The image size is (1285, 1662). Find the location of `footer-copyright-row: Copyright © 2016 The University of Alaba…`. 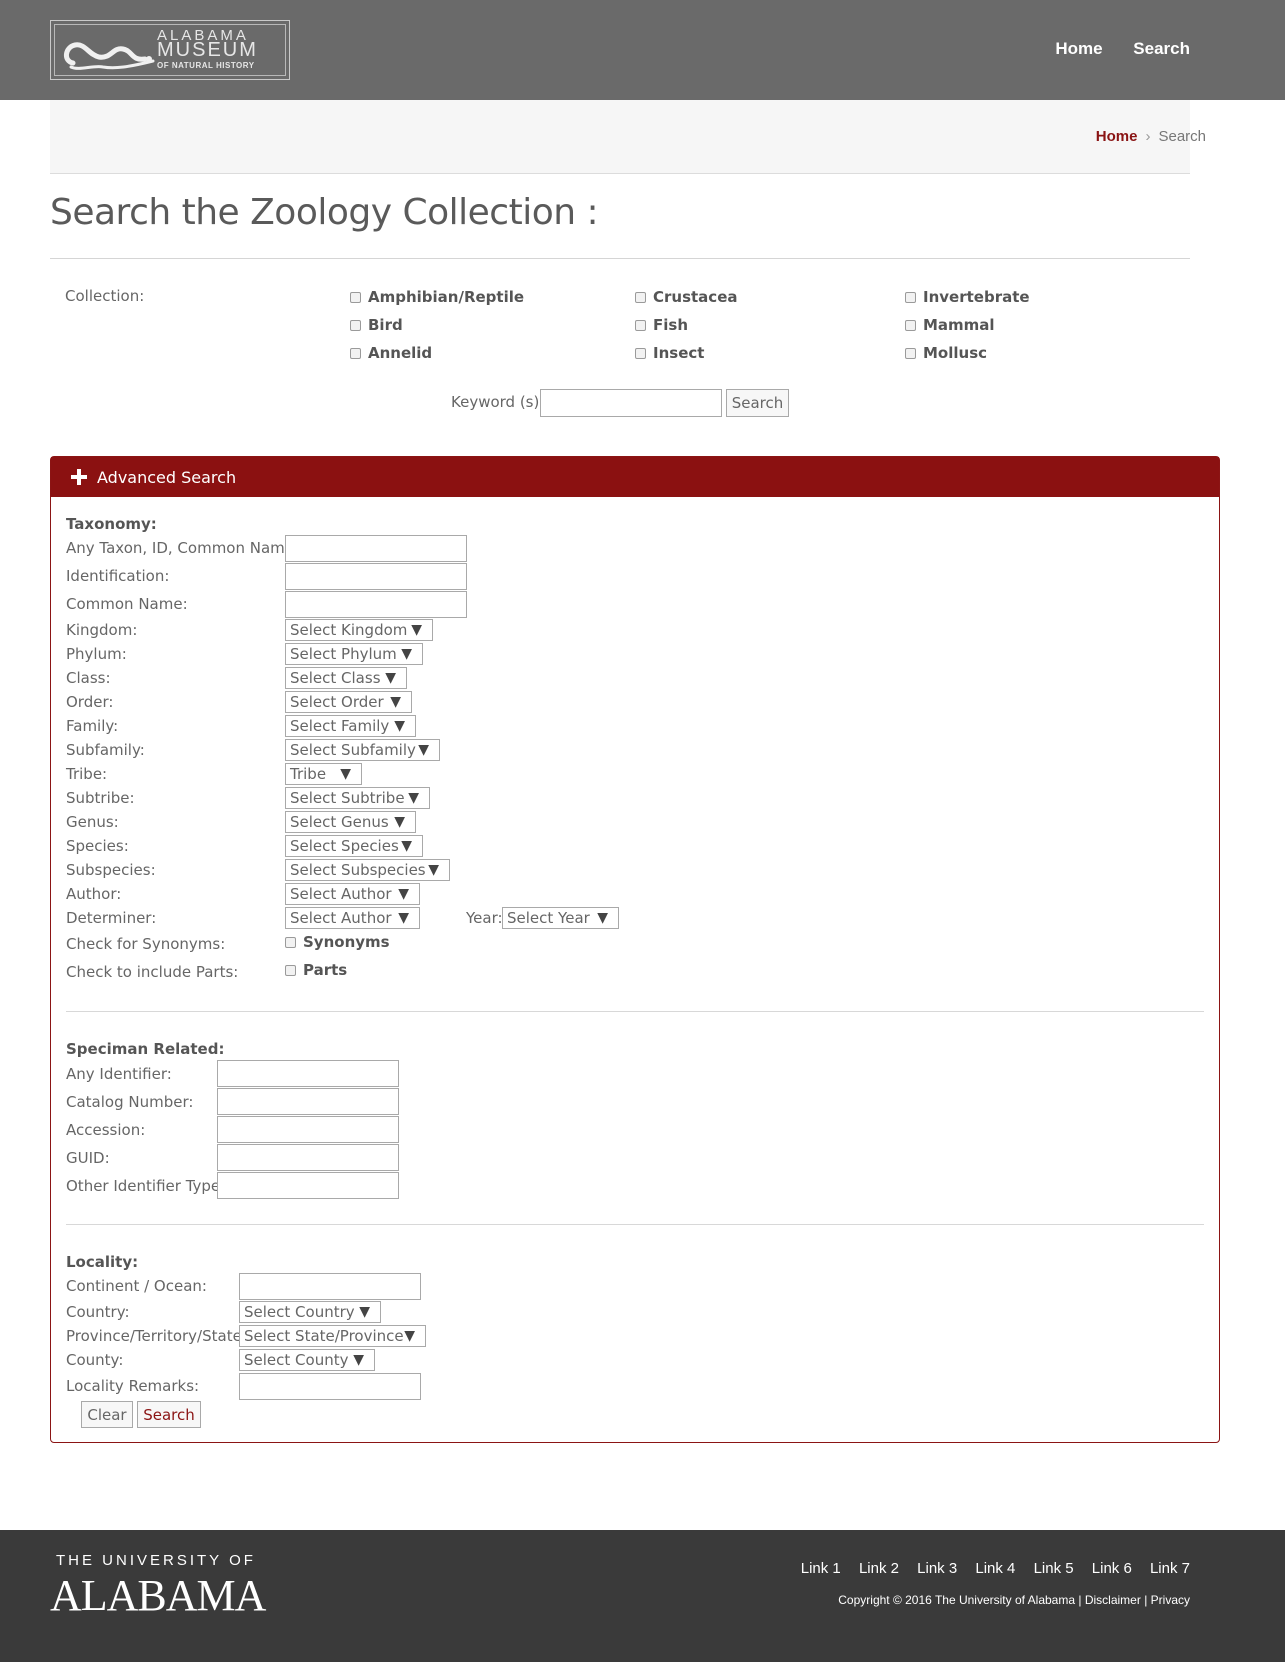

footer-copyright-row: Copyright © 2016 The University of Alaba… is located at coordinates (1014, 1600).